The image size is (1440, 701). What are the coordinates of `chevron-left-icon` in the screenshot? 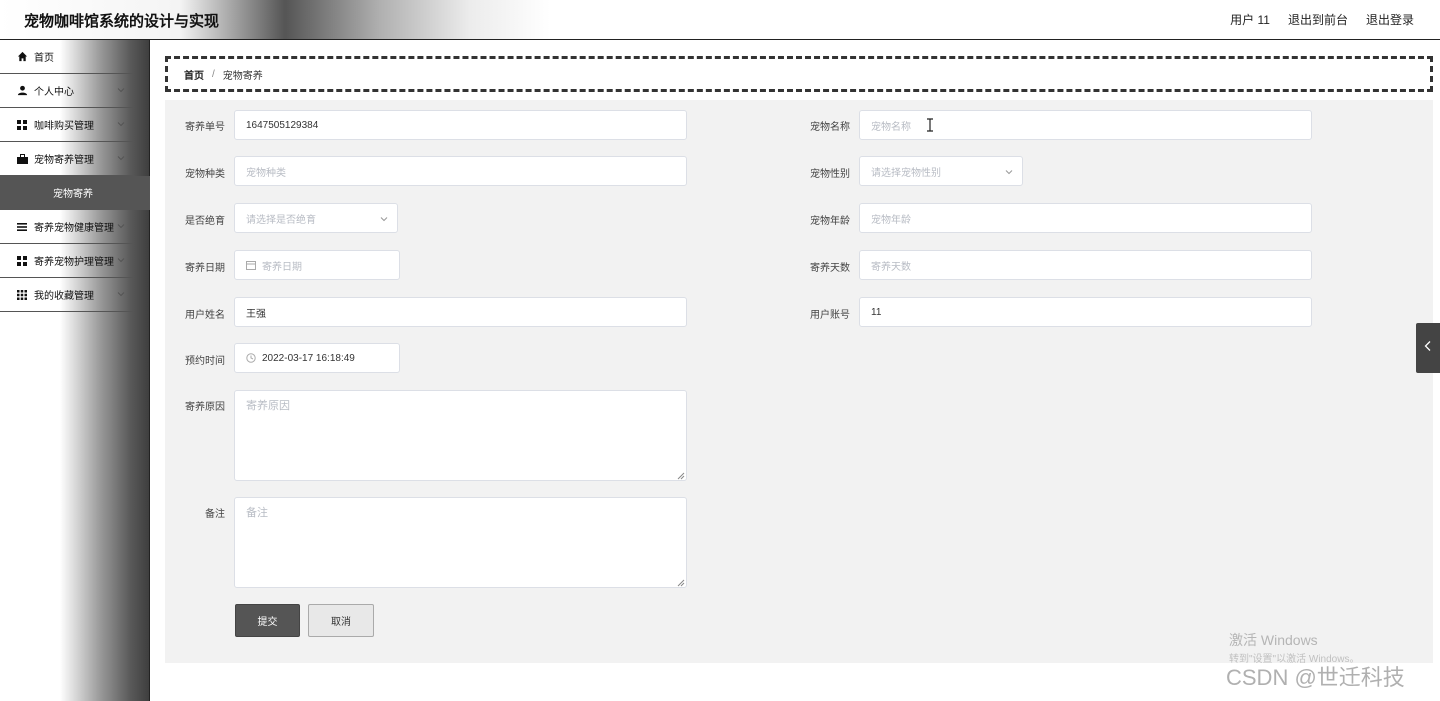 It's located at (1428, 348).